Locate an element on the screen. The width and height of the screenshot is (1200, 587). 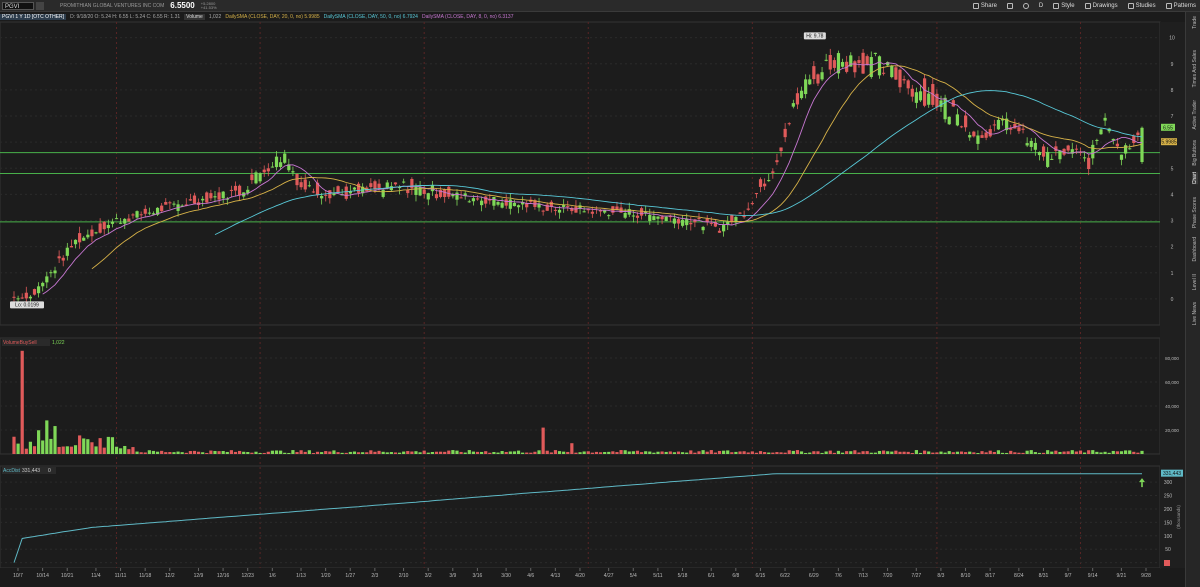
accdist-tick-label: 300 is located at coordinates (1168, 483).